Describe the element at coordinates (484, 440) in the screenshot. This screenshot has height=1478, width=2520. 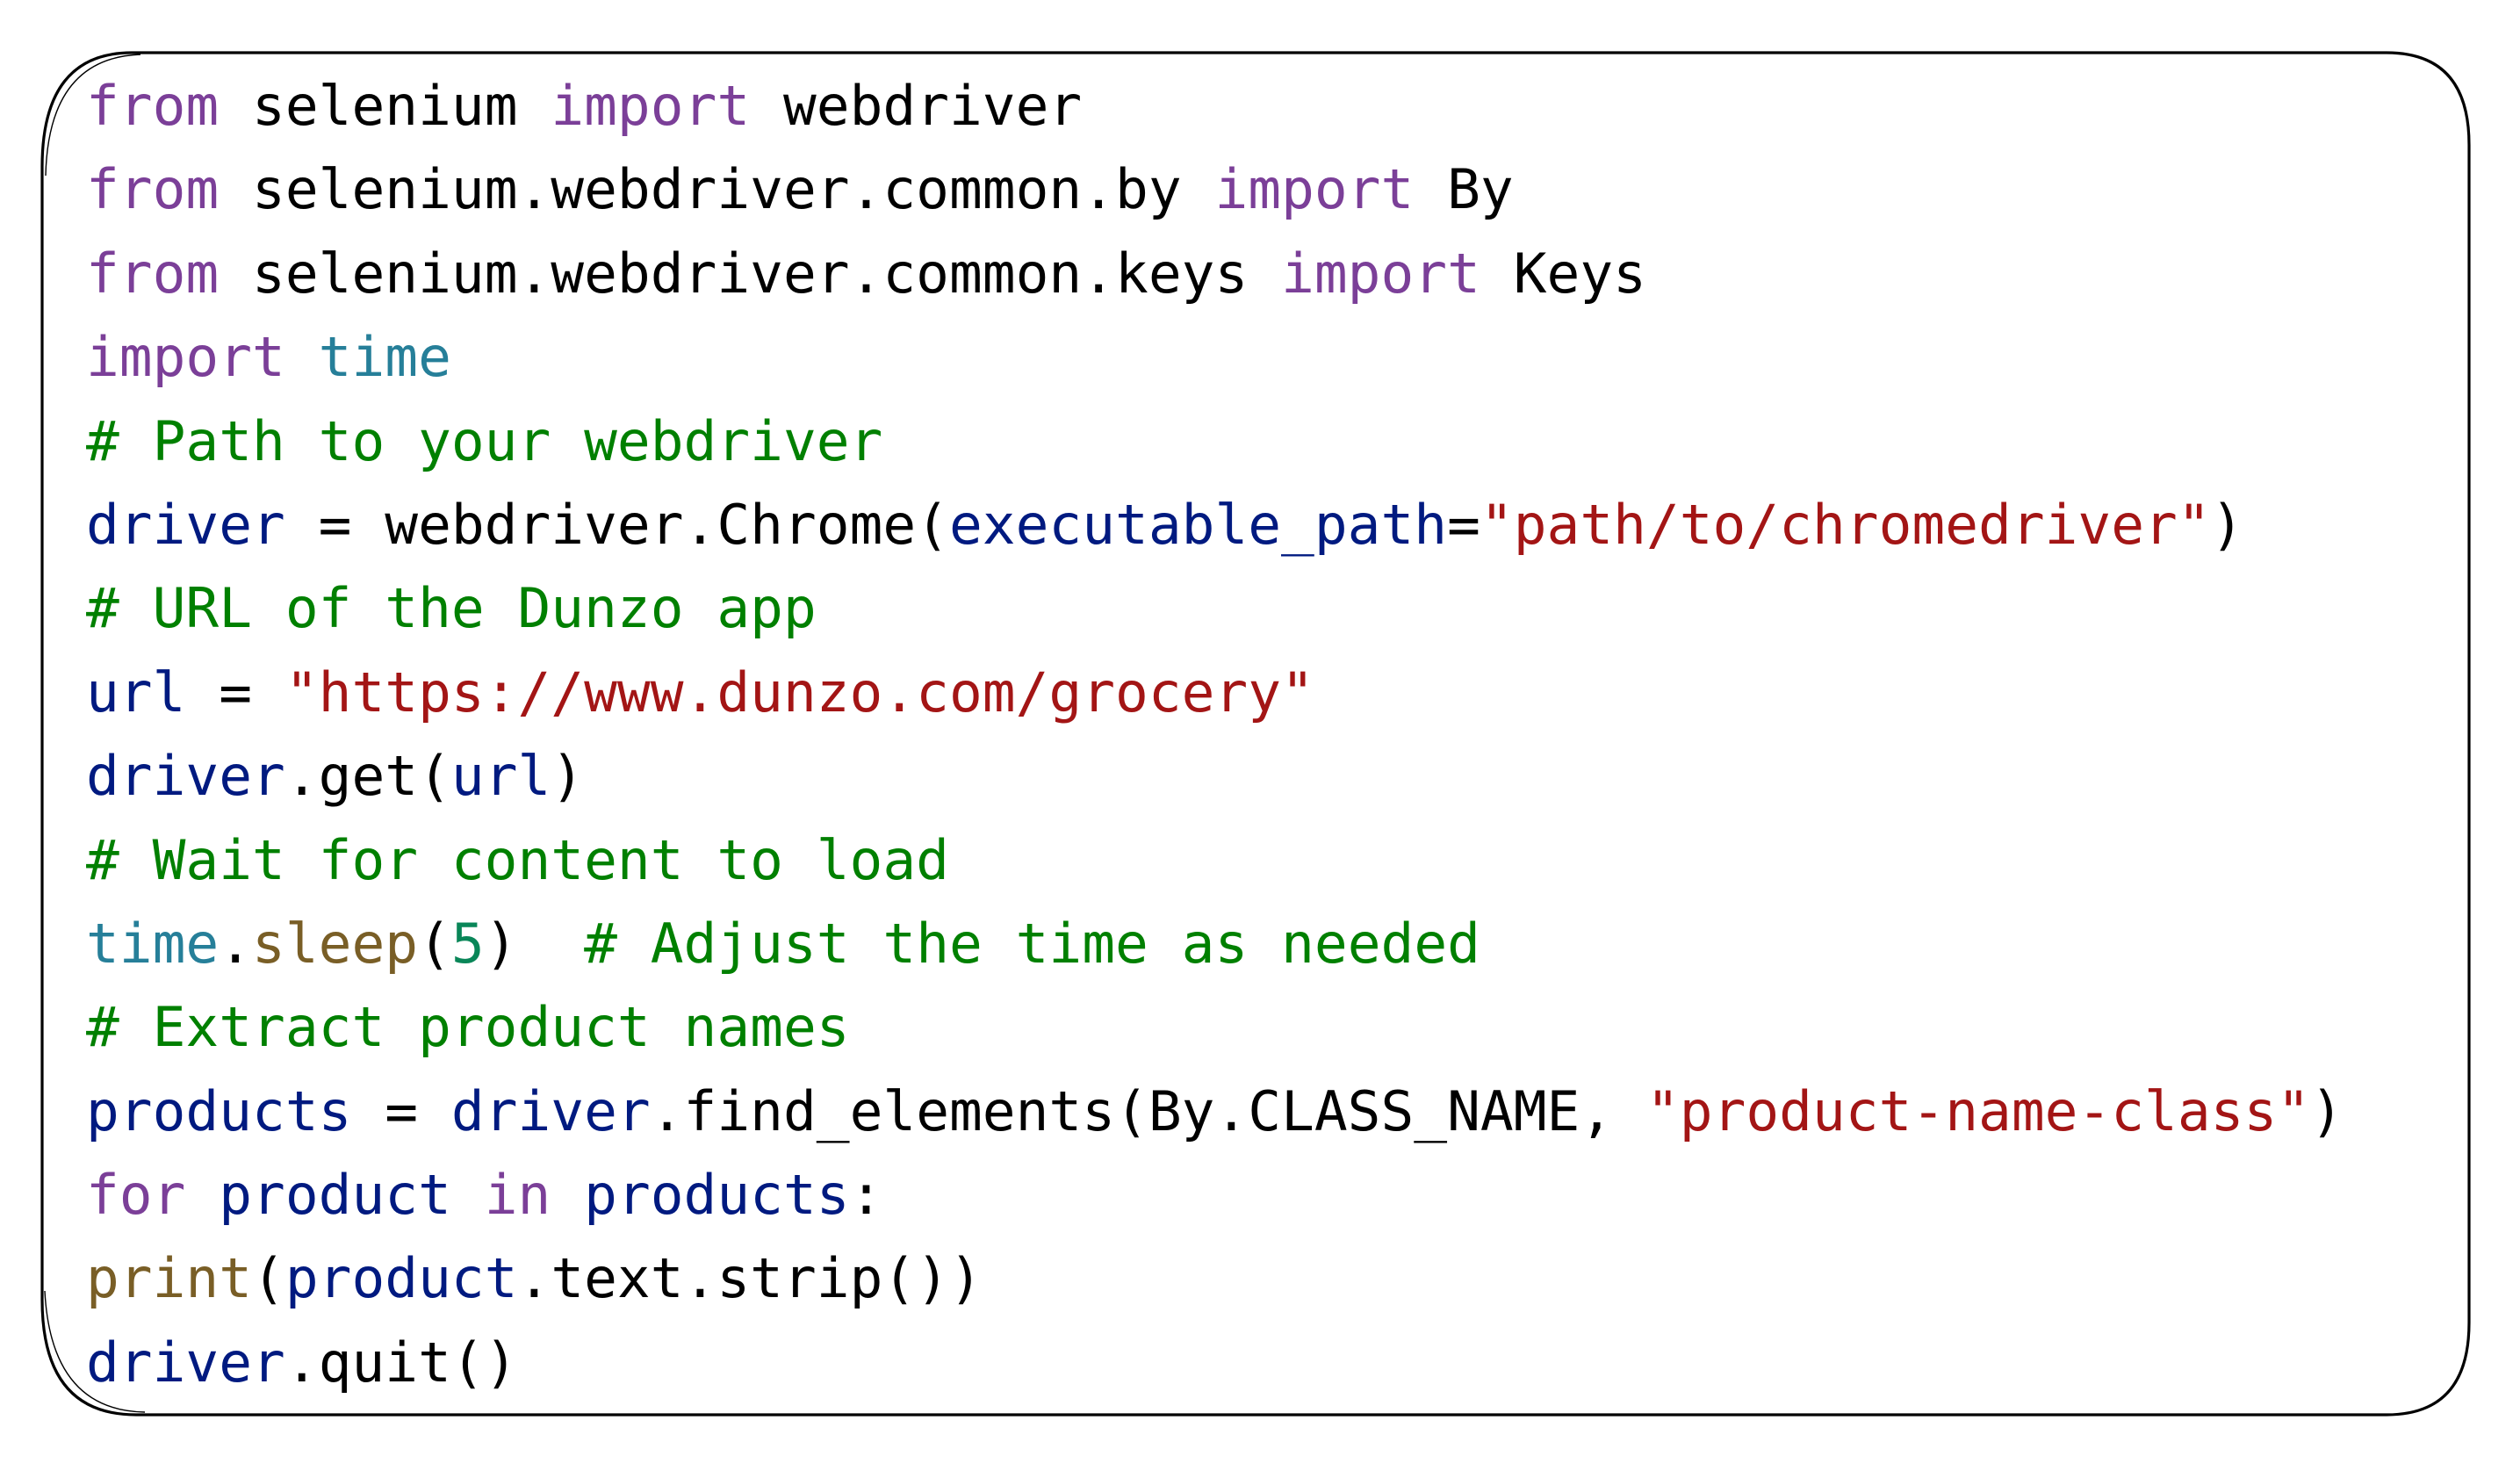
I see `code-token-comment: # Path to your webdriver` at that location.